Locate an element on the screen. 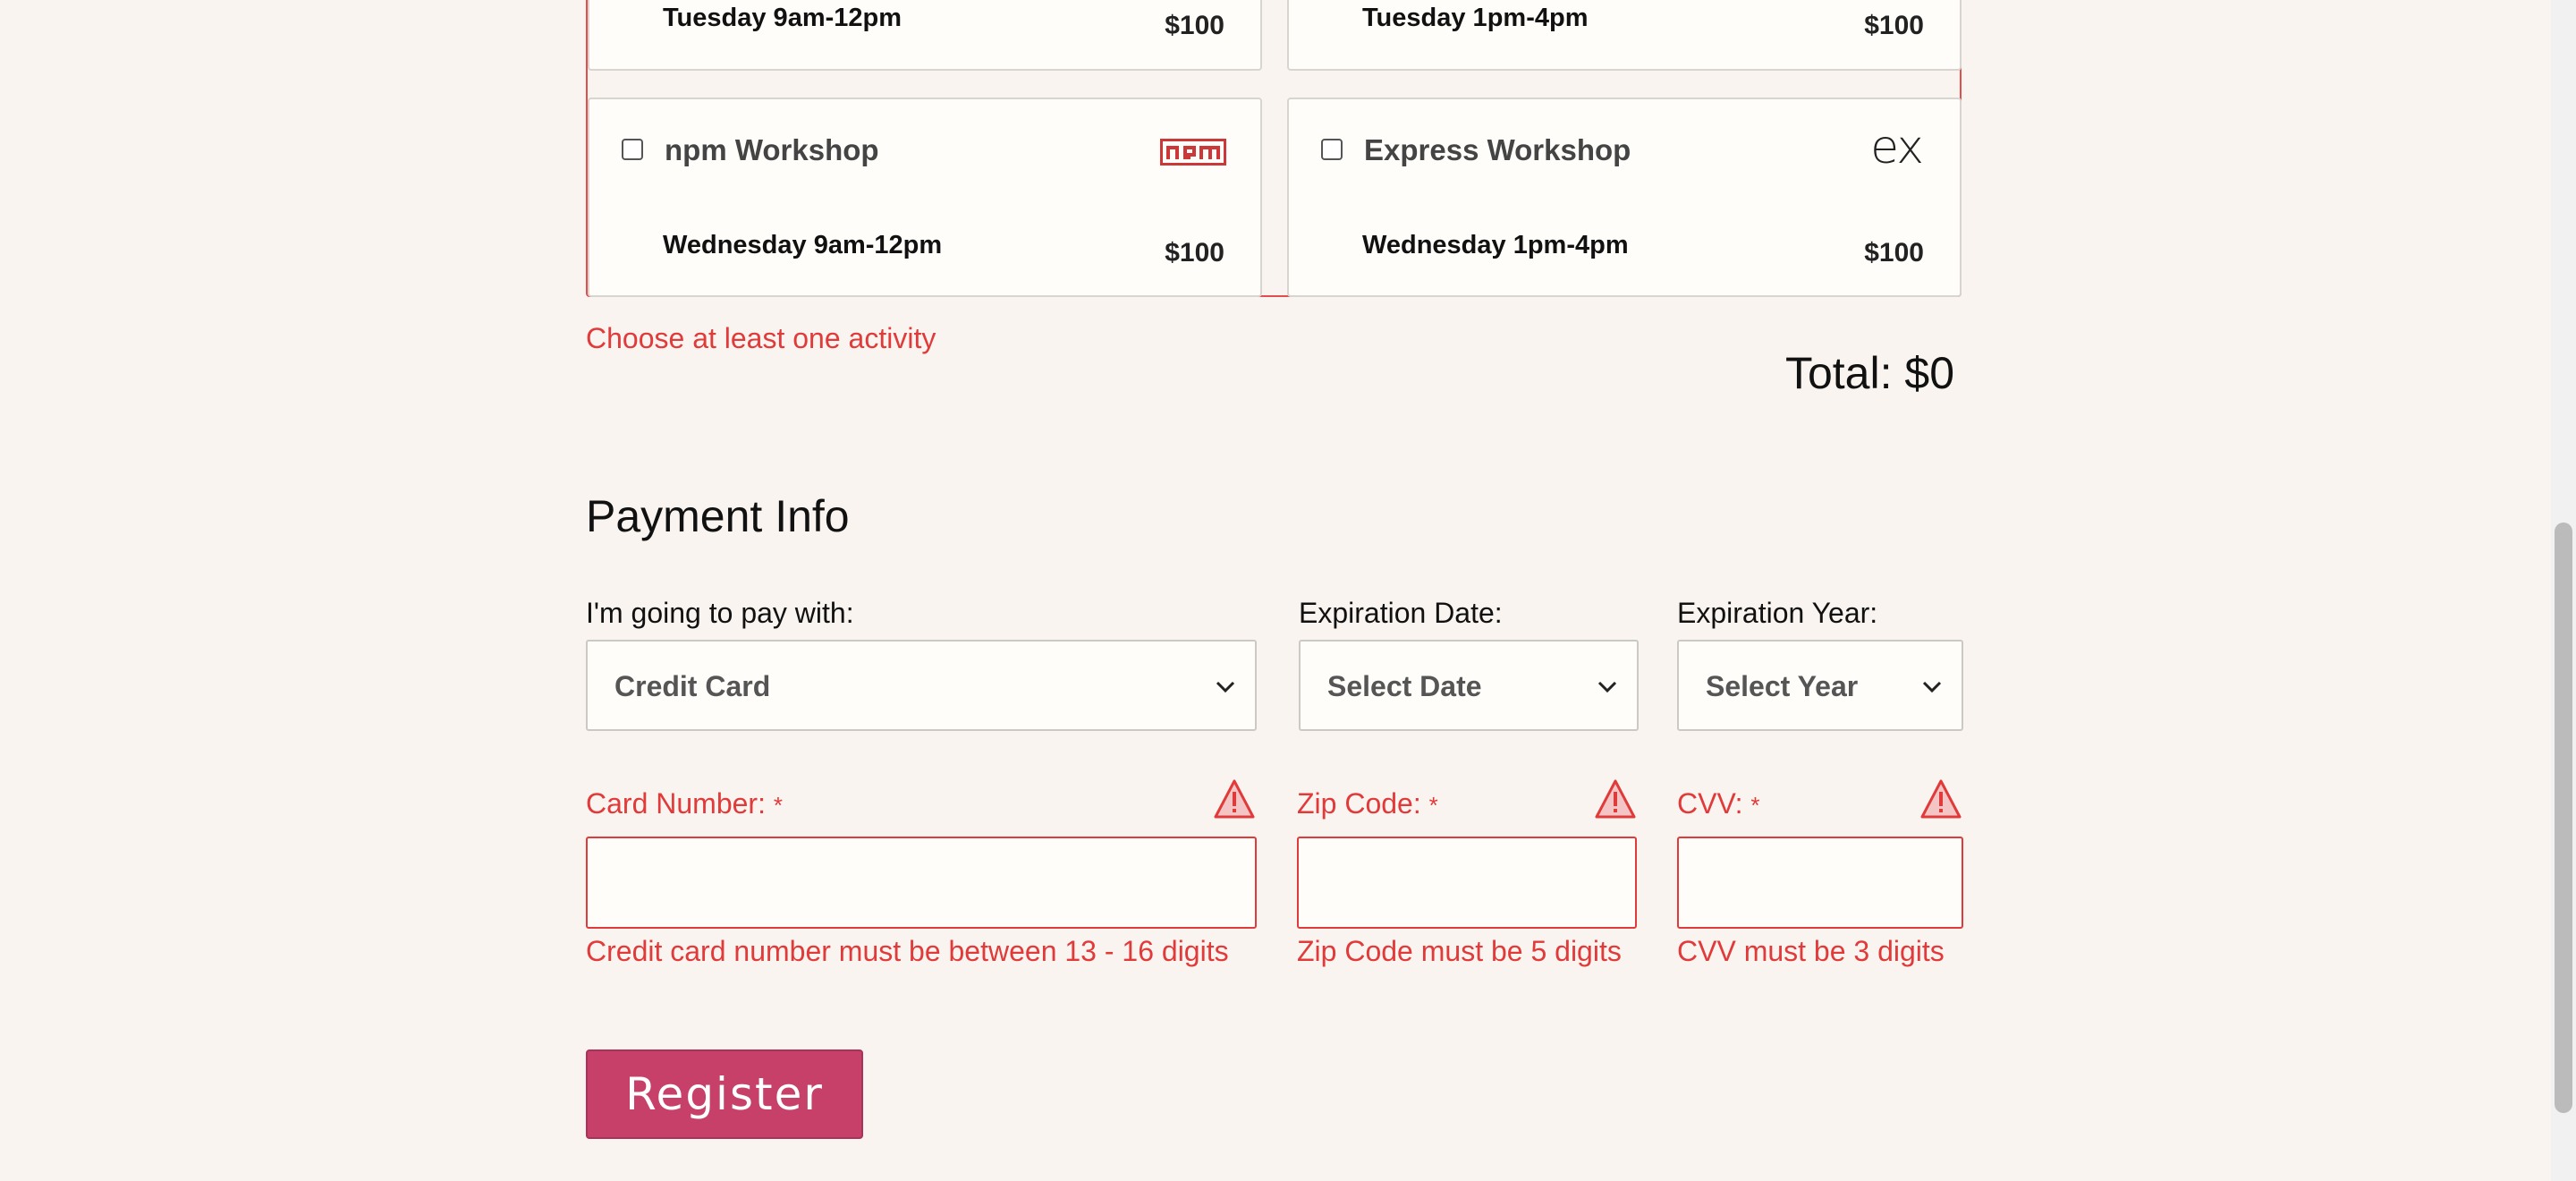 This screenshot has width=2576, height=1181. scrollbar-thumb is located at coordinates (2563, 818).